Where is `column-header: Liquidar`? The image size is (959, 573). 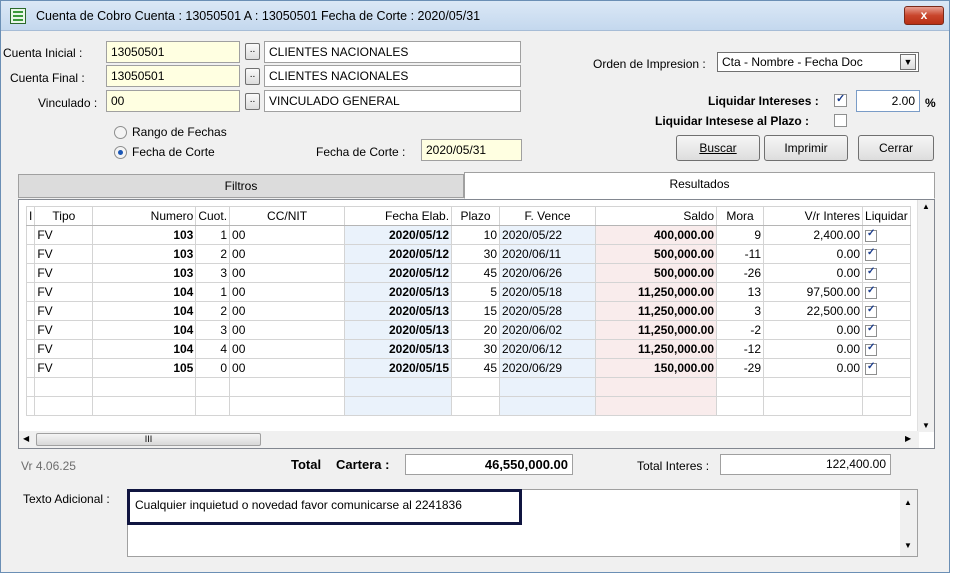 column-header: Liquidar is located at coordinates (887, 216).